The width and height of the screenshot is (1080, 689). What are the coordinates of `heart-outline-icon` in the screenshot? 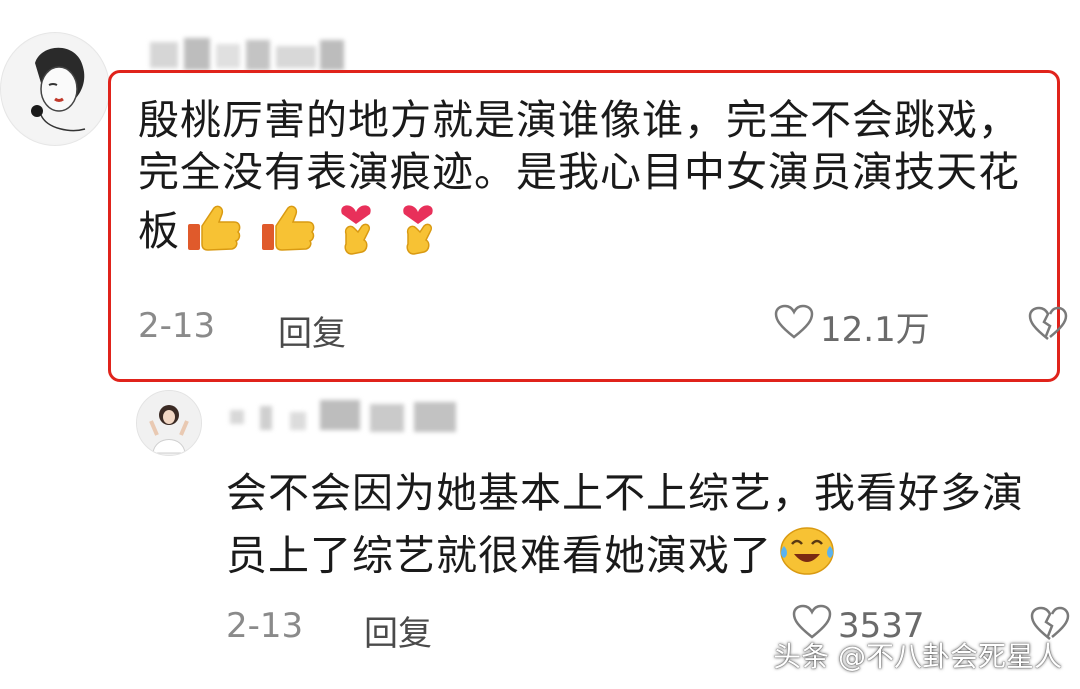 It's located at (794, 326).